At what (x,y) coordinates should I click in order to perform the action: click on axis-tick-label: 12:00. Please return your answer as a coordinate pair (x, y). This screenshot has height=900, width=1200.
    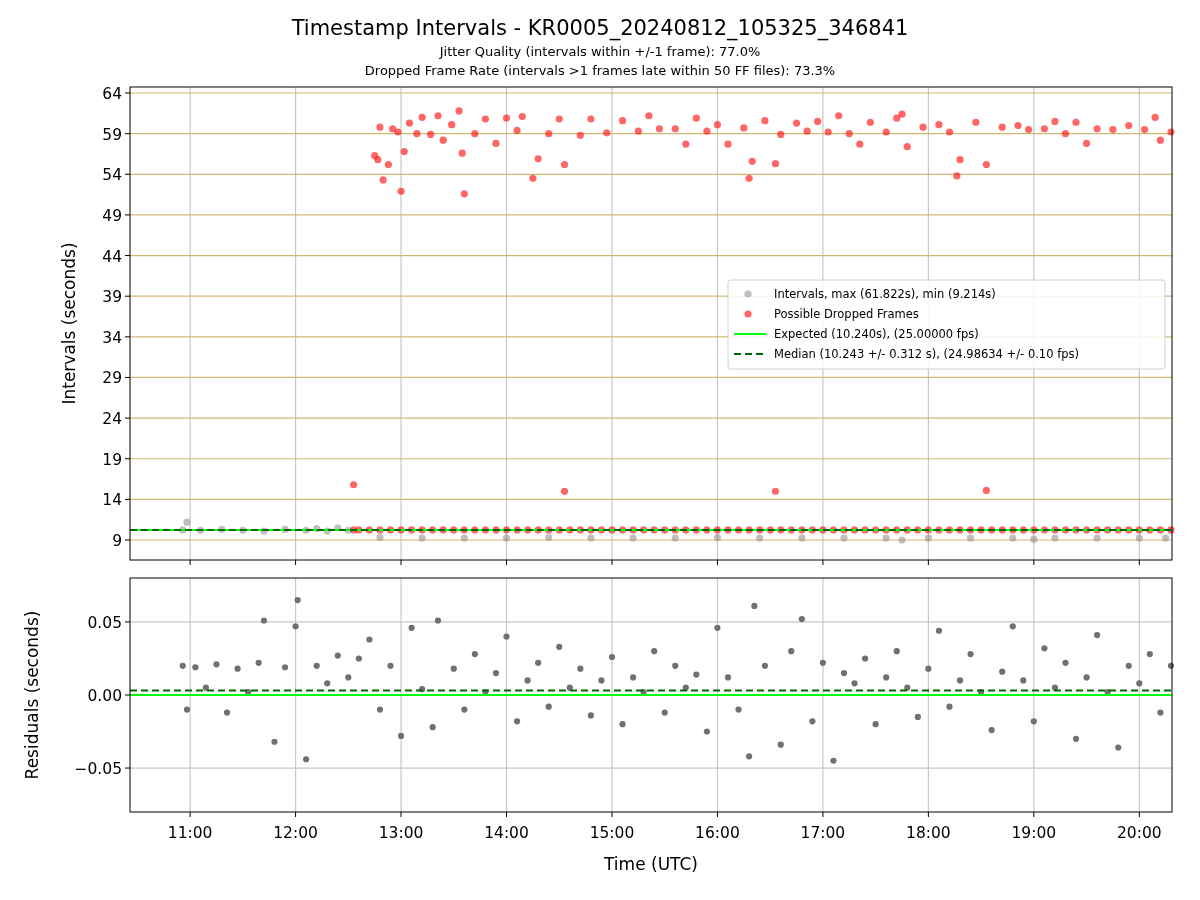
    Looking at the image, I should click on (295, 833).